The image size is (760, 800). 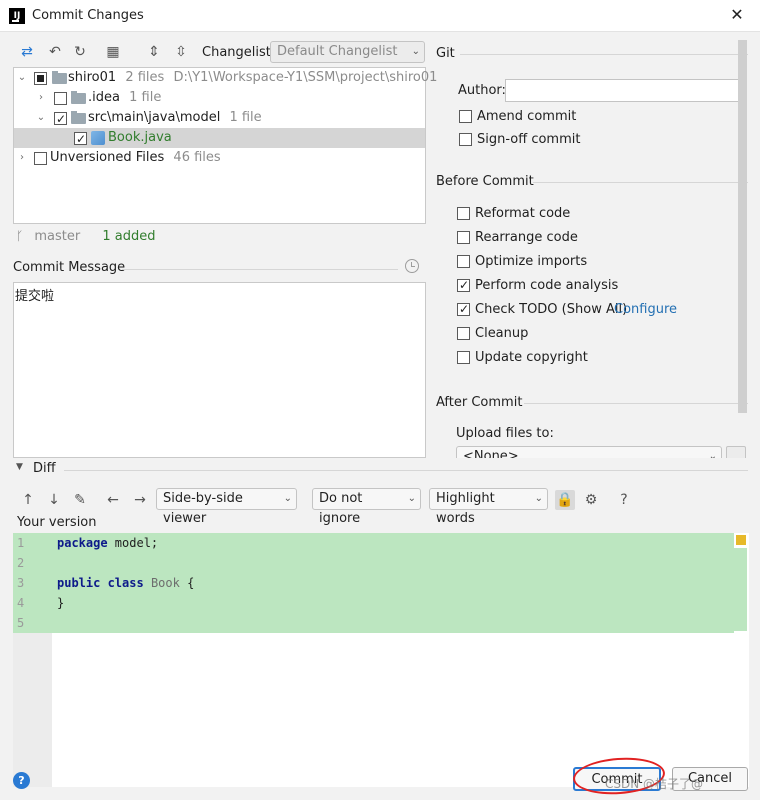 What do you see at coordinates (625, 90) in the screenshot?
I see `author-input` at bounding box center [625, 90].